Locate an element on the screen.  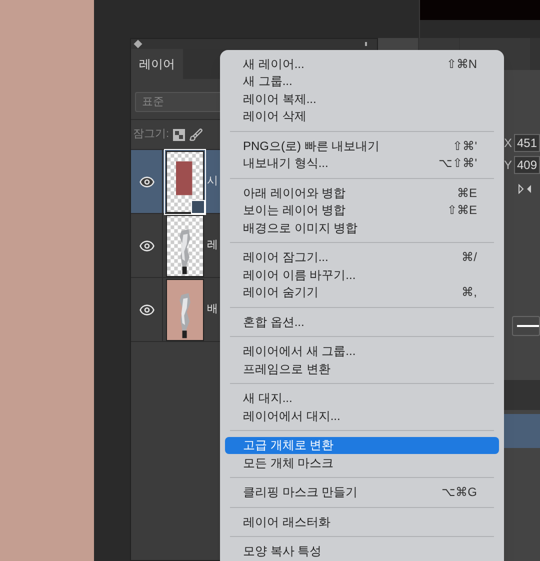
shortcut-label: ⌥⌘G is located at coordinates (459, 493).